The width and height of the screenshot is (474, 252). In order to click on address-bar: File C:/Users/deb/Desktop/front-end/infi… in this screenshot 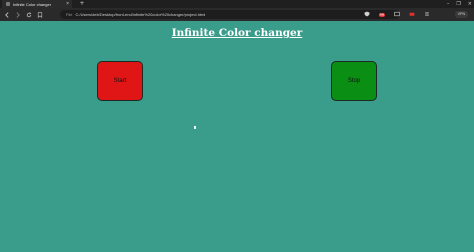, I will do `click(230, 14)`.